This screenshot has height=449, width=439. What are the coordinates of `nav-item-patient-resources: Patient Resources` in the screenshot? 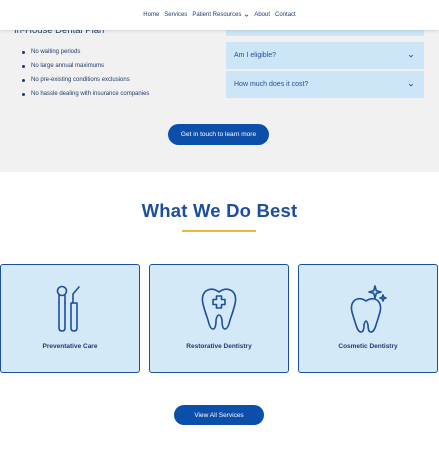 It's located at (220, 15).